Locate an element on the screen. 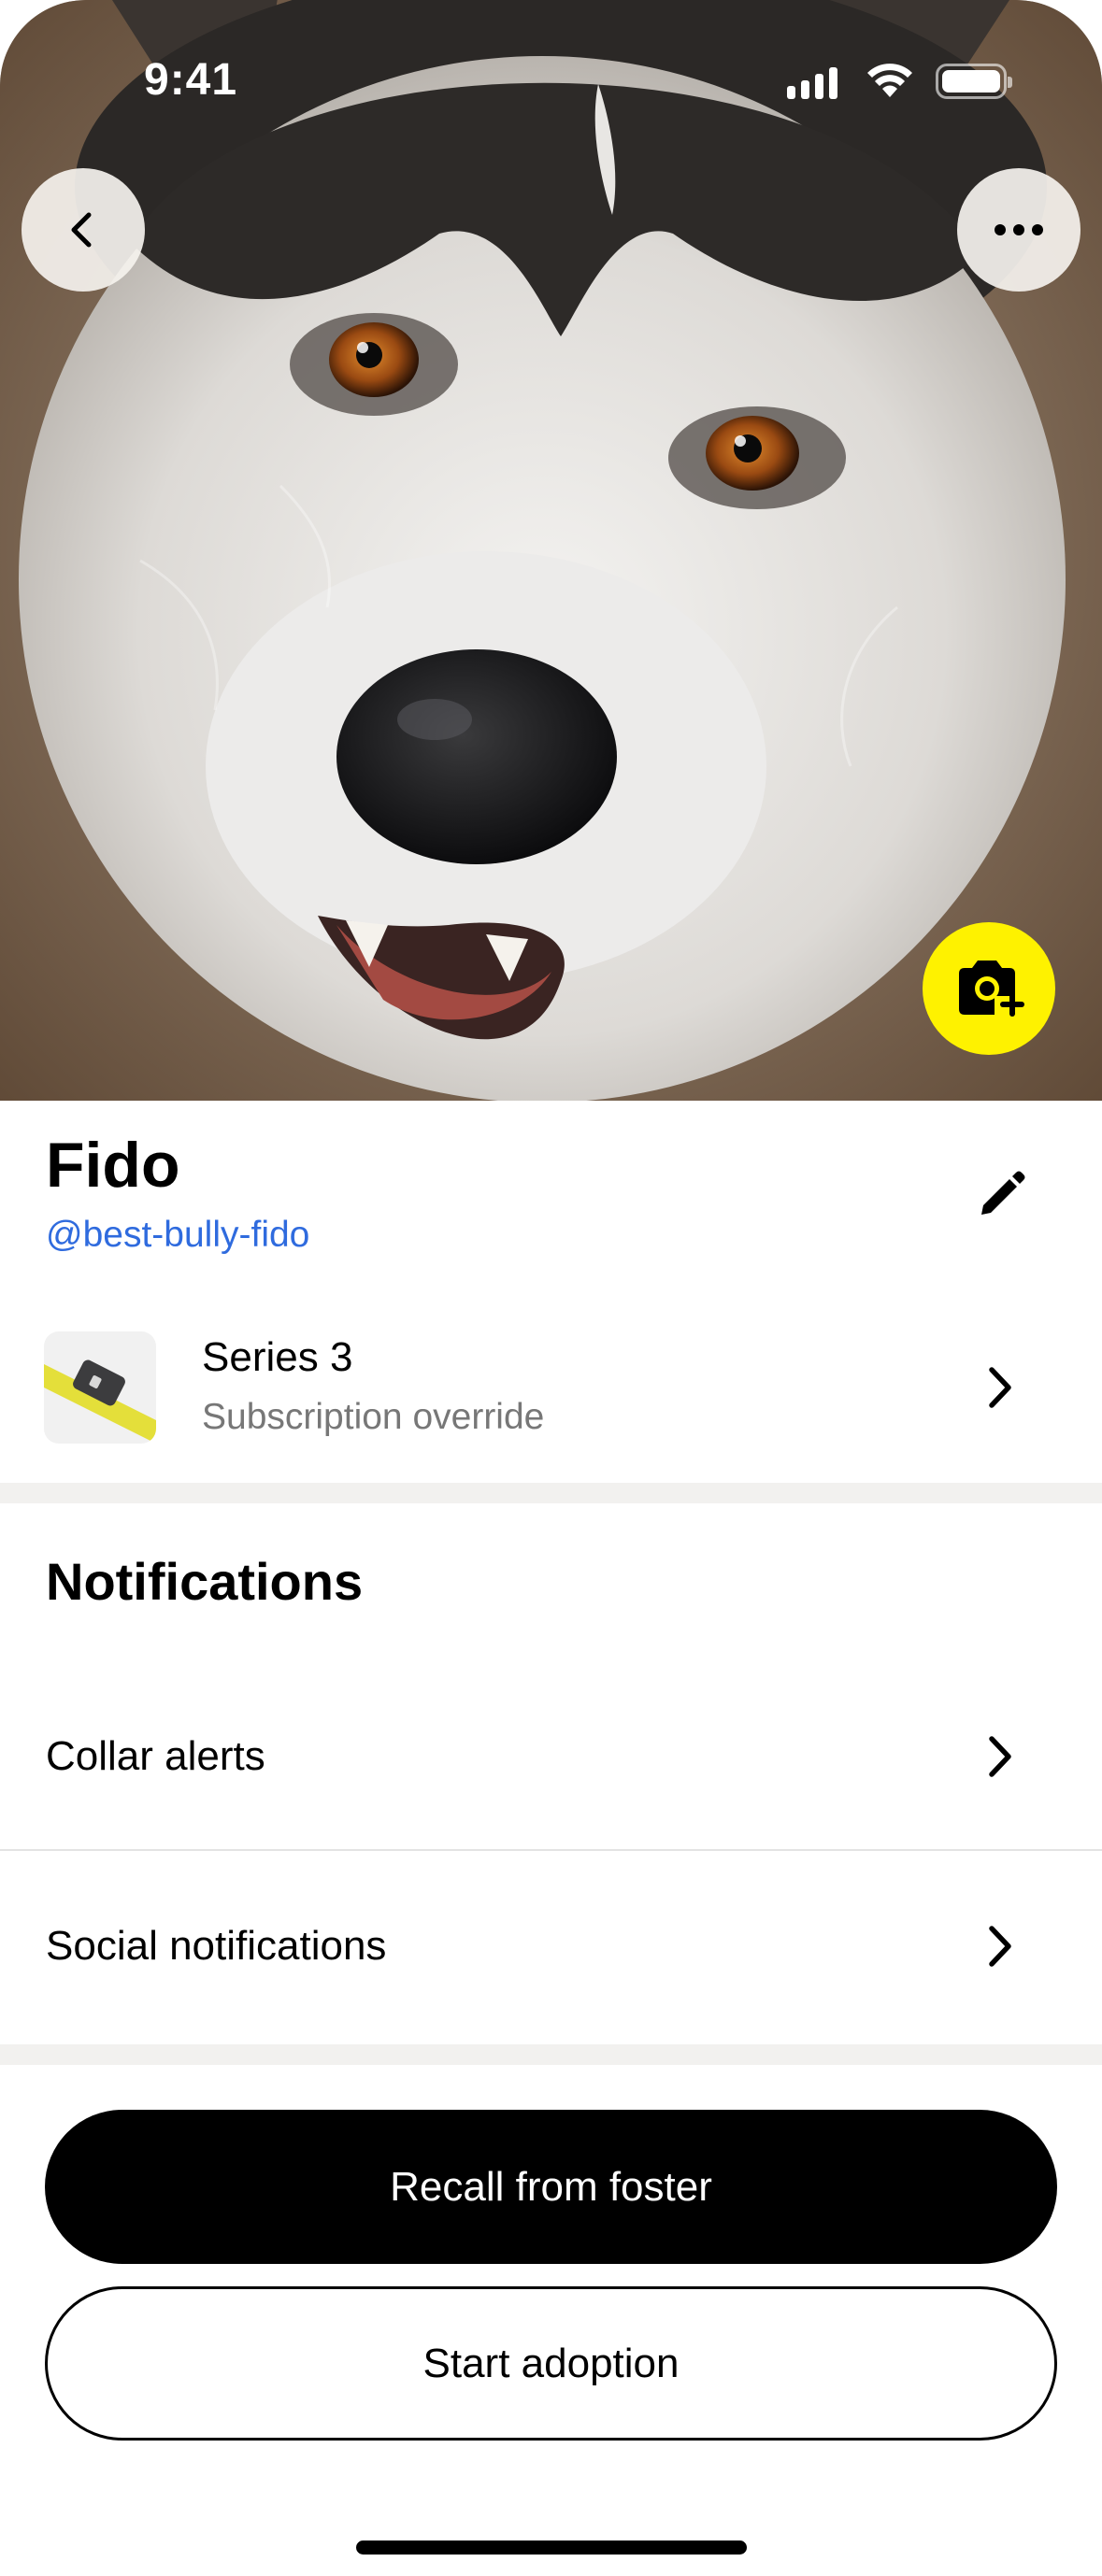  device-row: Series 3 Subscription override is located at coordinates (551, 1387).